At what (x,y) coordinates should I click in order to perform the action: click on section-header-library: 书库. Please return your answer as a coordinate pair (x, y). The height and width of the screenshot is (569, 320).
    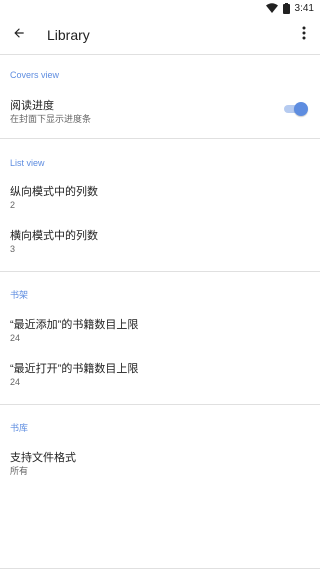
    Looking at the image, I should click on (19, 428).